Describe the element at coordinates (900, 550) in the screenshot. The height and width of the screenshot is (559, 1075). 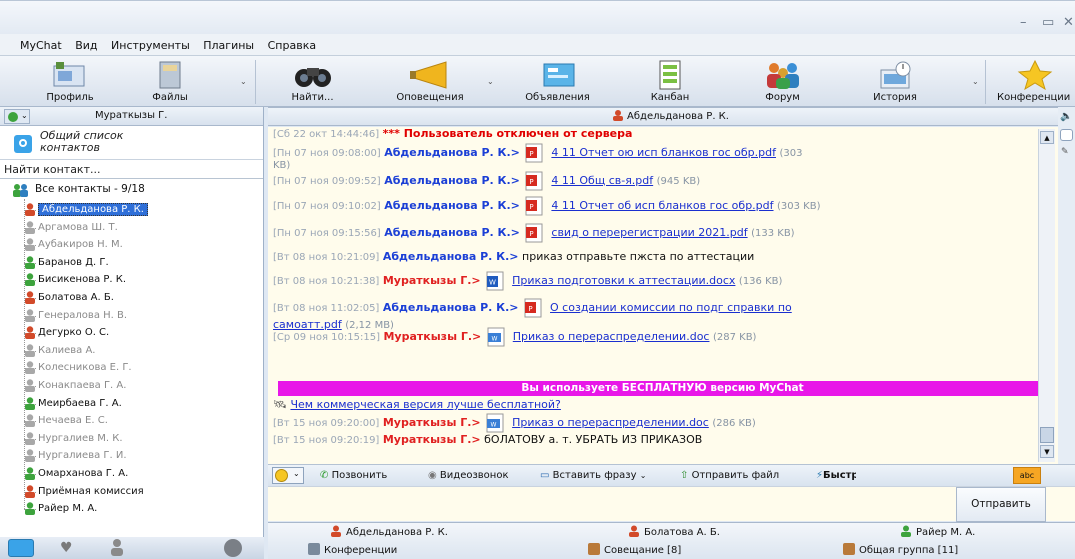
I see `tab-general-group: Общая группа [11]` at that location.